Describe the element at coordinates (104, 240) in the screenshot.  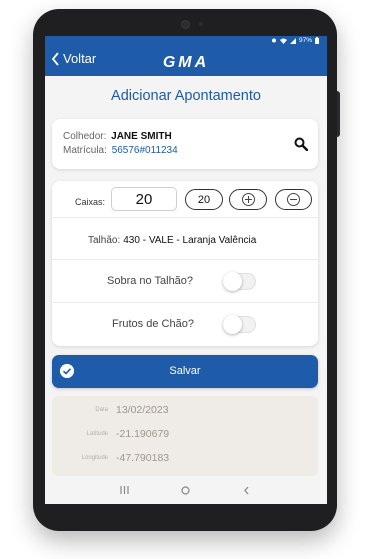
I see `talhao-label: Talhão:` at that location.